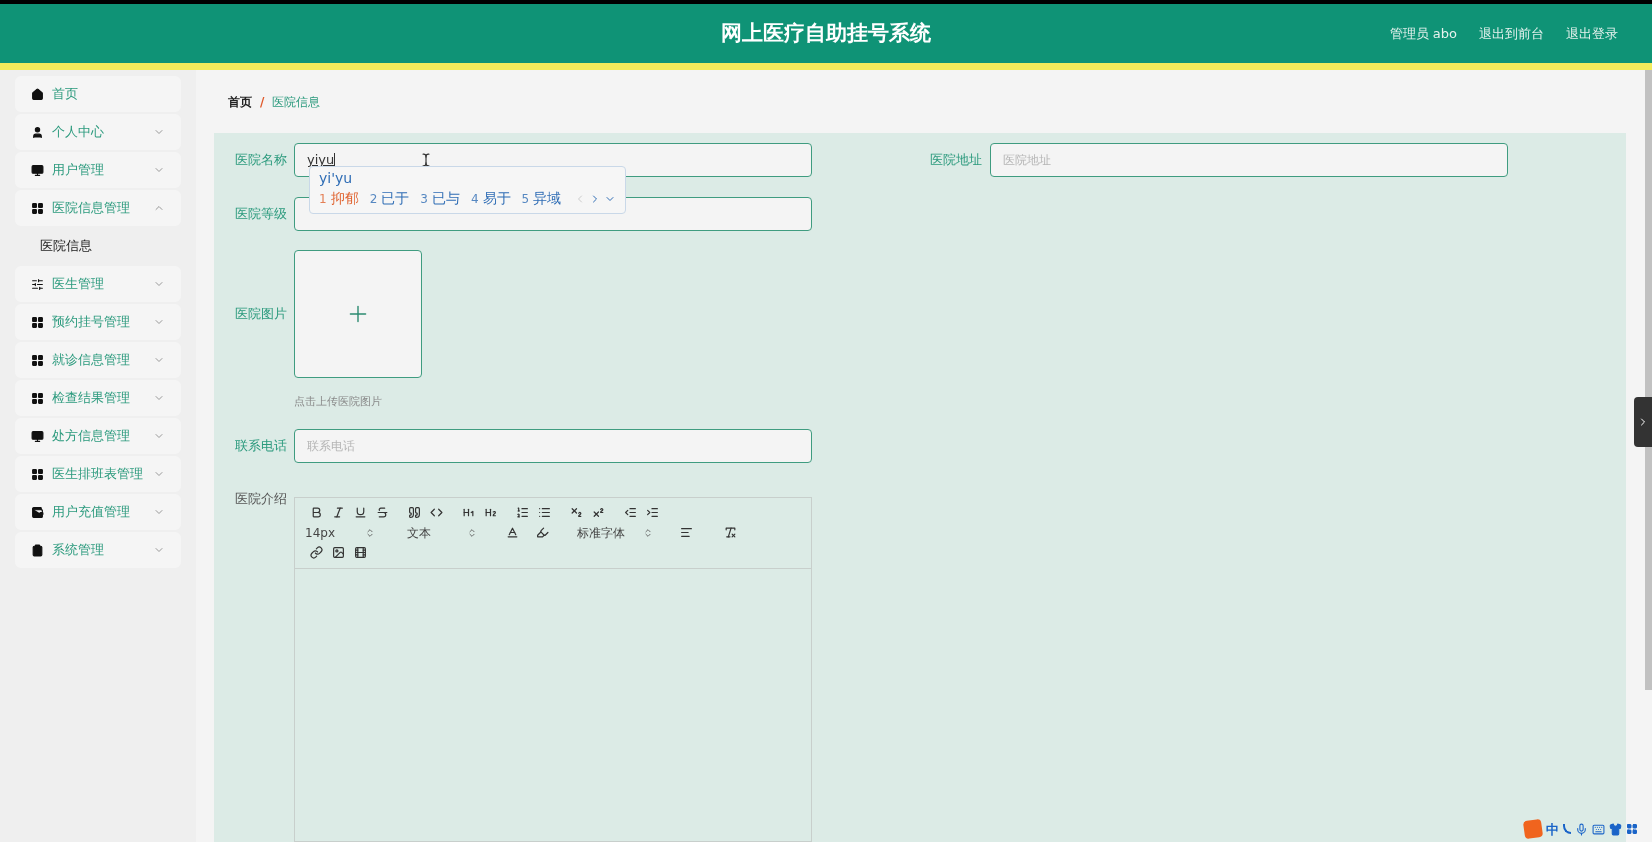 This screenshot has width=1652, height=842. Describe the element at coordinates (826, 33) in the screenshot. I see `app-title: 网上医疗自助挂号系统` at that location.